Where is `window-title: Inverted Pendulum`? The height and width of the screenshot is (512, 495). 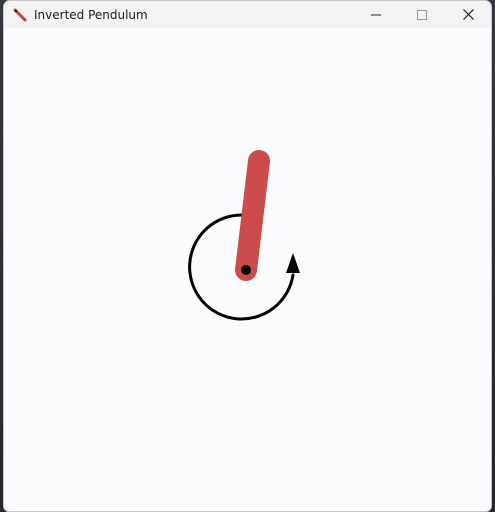 window-title: Inverted Pendulum is located at coordinates (91, 14).